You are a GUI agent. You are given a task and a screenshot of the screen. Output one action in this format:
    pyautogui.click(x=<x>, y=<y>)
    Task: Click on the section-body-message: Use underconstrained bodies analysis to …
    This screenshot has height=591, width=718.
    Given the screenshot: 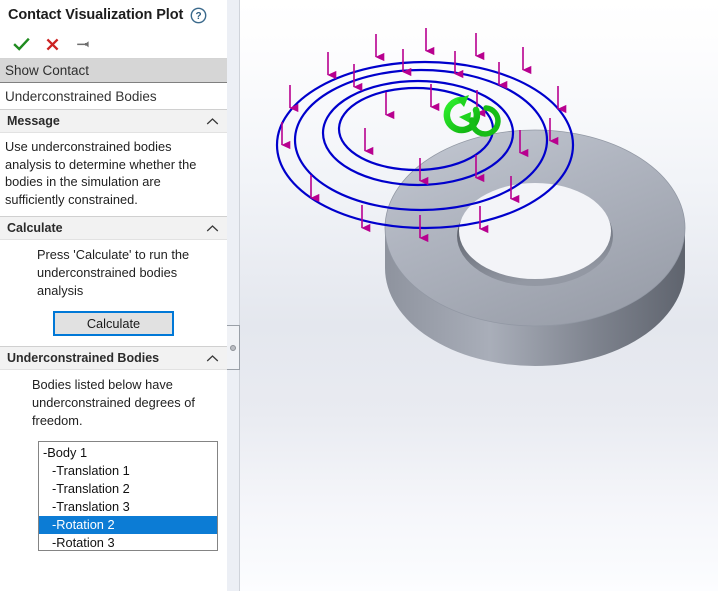 What is the action you would take?
    pyautogui.click(x=113, y=174)
    